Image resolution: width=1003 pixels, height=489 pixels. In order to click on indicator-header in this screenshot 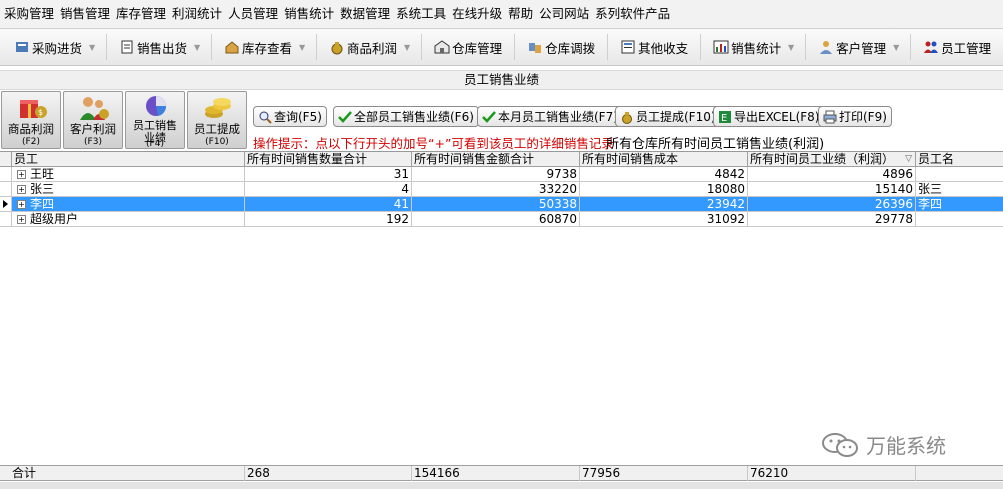, I will do `click(6, 159)`.